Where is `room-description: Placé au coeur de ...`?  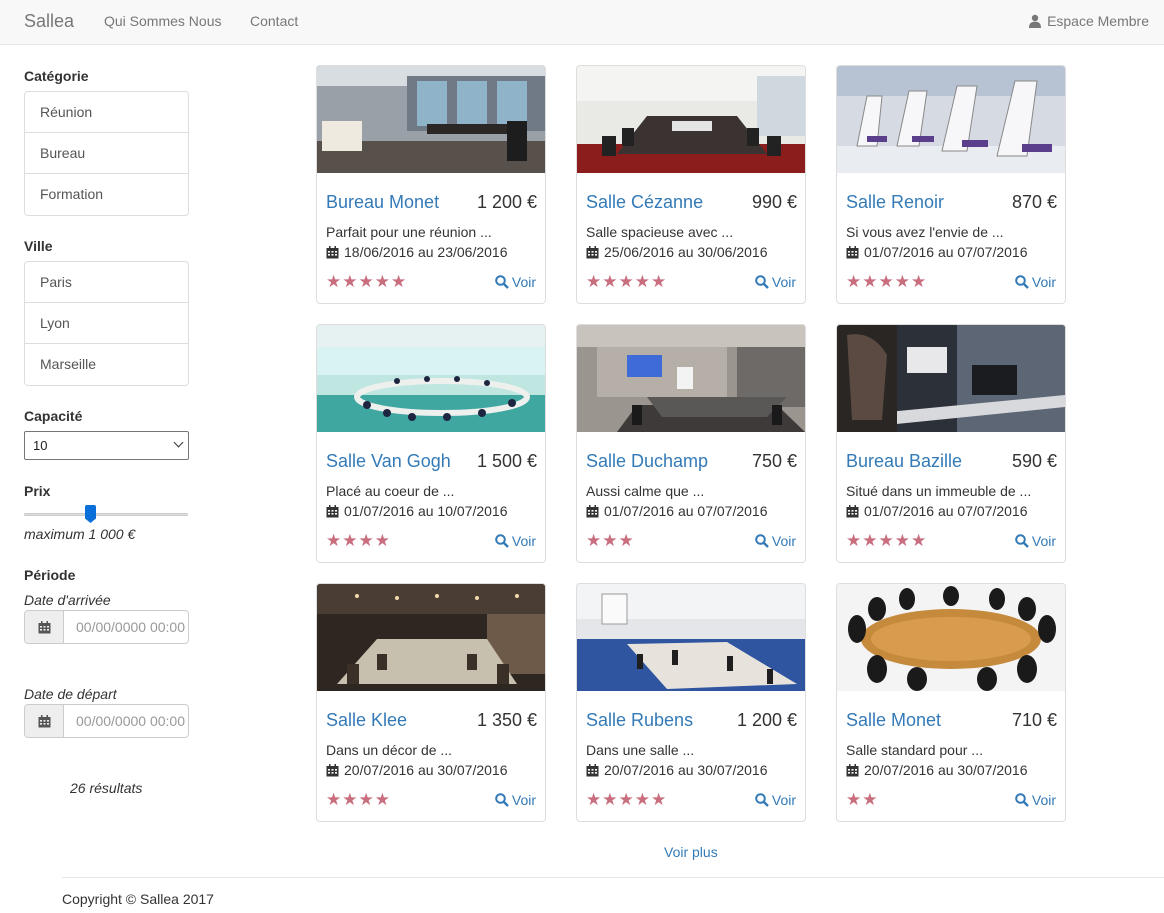 room-description: Placé au coeur de ... is located at coordinates (390, 491).